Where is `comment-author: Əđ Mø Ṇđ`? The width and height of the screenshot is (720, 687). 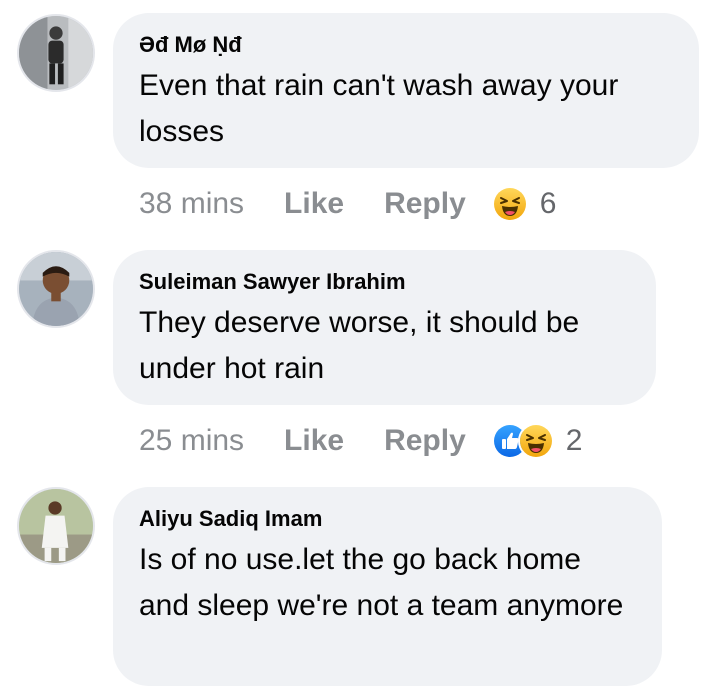 comment-author: Əđ Mø Ṇđ is located at coordinates (406, 45).